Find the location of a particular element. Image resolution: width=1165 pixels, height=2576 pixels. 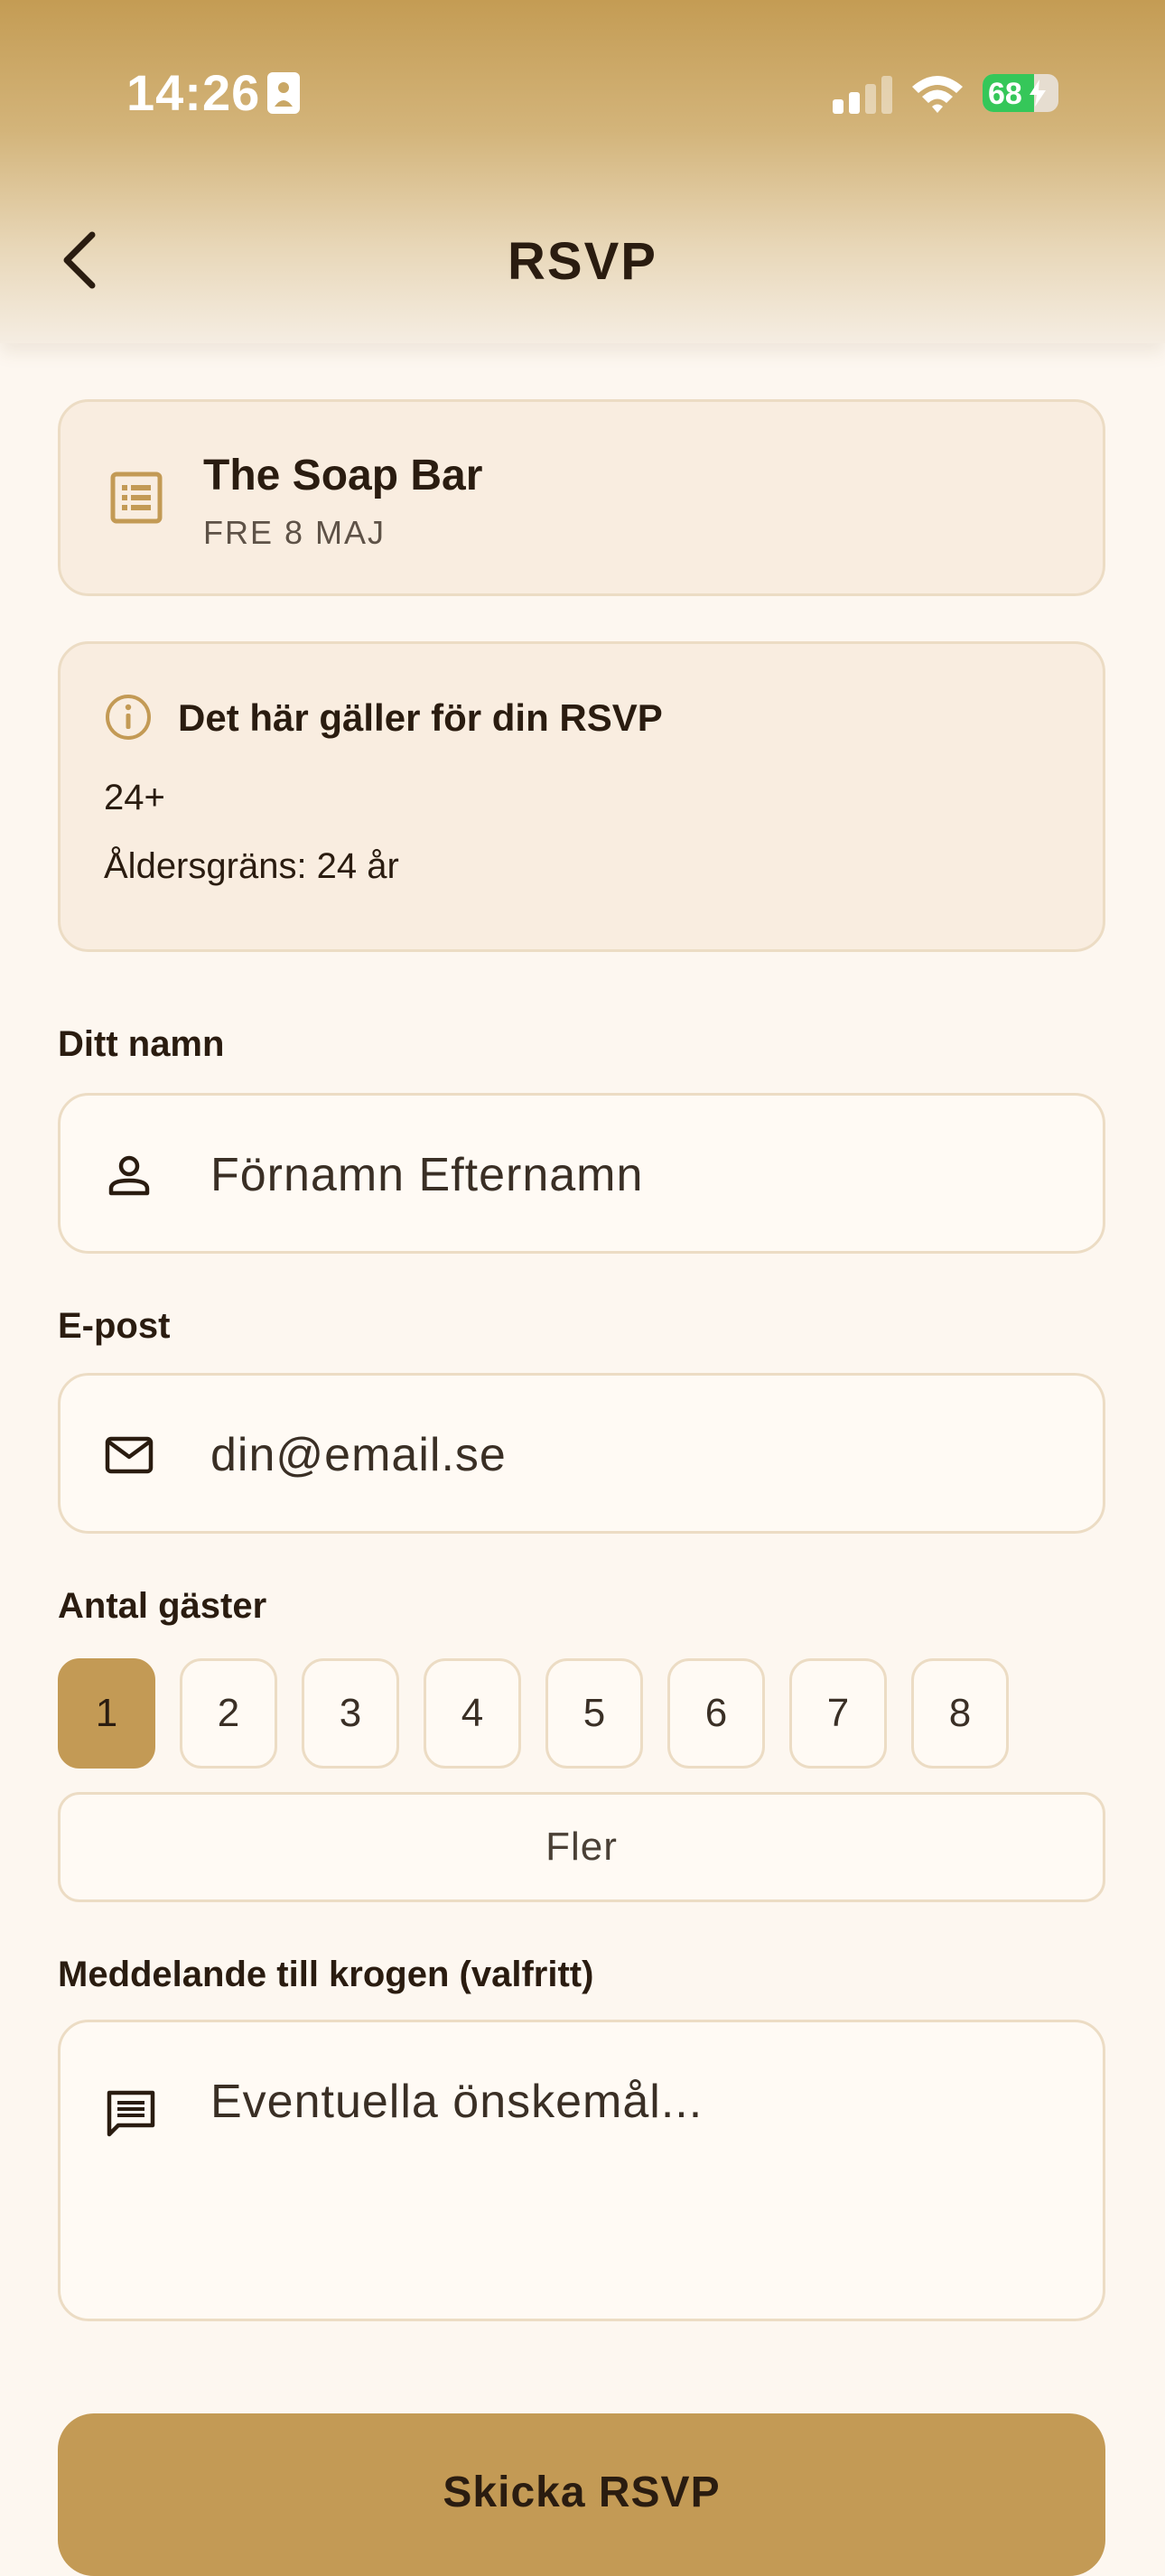

wifi-icon is located at coordinates (937, 94).